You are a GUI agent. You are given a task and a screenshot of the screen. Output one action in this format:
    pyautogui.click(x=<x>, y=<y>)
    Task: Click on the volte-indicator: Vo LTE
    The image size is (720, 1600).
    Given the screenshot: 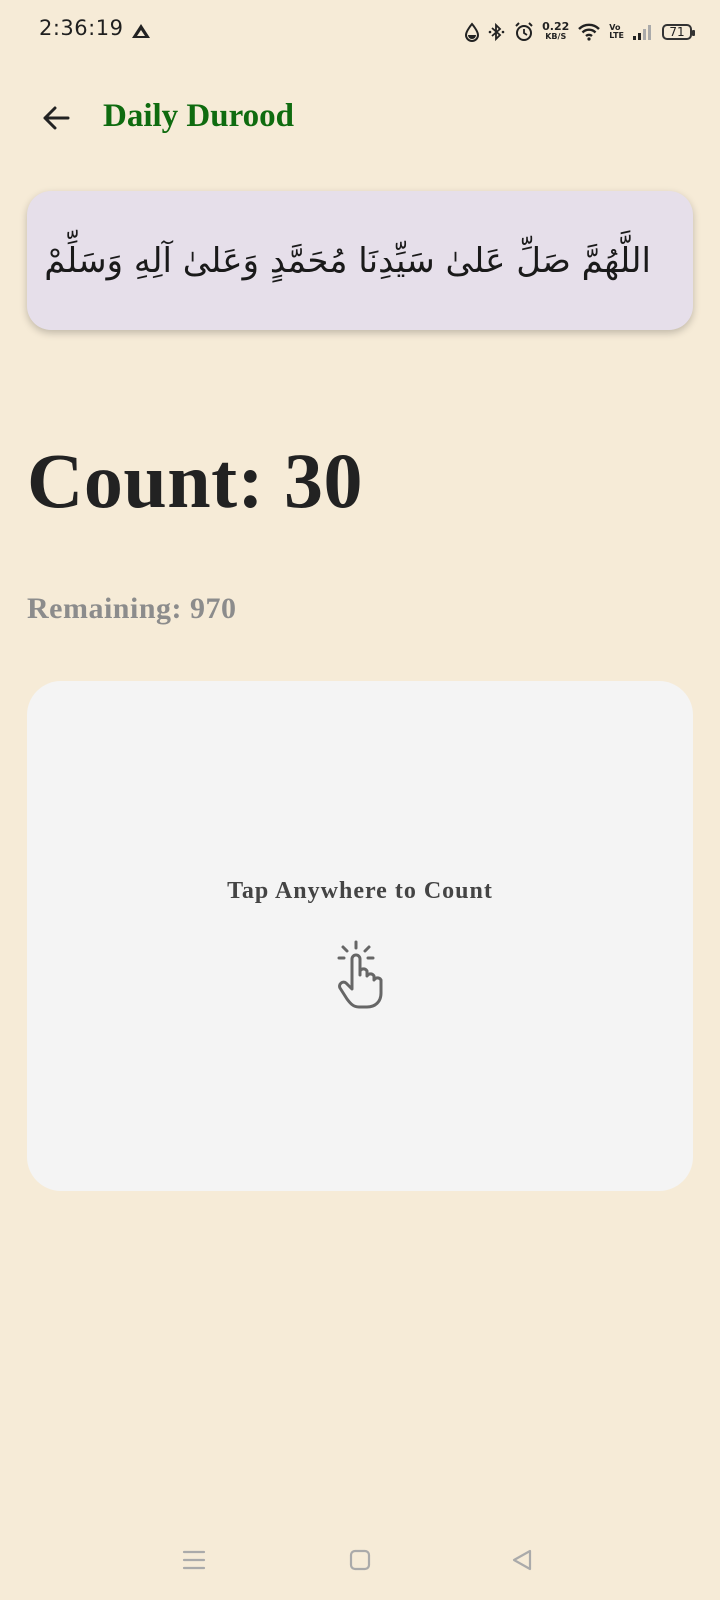 What is the action you would take?
    pyautogui.click(x=616, y=32)
    